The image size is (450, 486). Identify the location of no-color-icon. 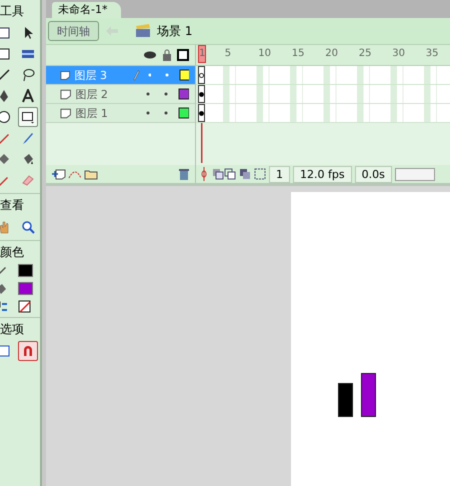
(25, 307).